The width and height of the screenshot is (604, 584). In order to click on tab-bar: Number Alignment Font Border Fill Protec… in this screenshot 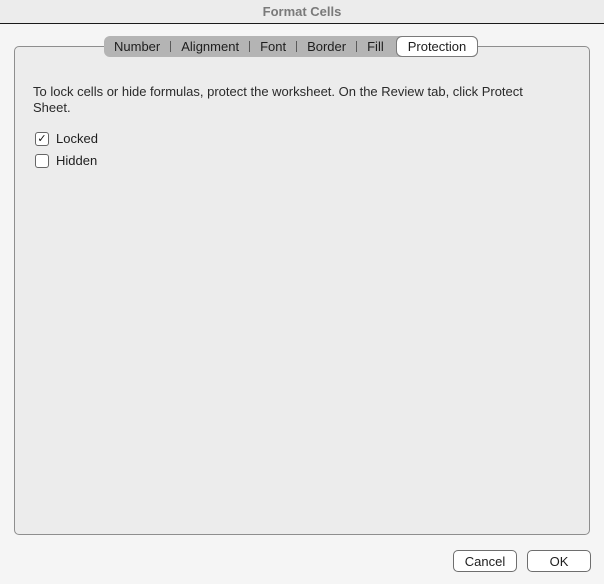, I will do `click(291, 46)`.